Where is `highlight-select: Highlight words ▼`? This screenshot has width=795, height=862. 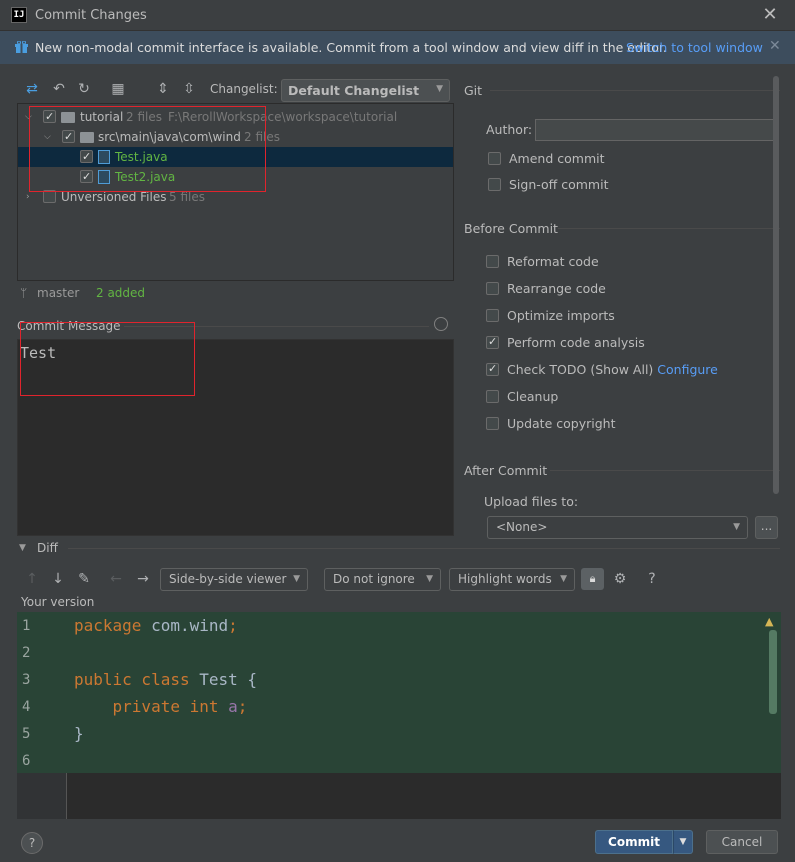 highlight-select: Highlight words ▼ is located at coordinates (512, 579).